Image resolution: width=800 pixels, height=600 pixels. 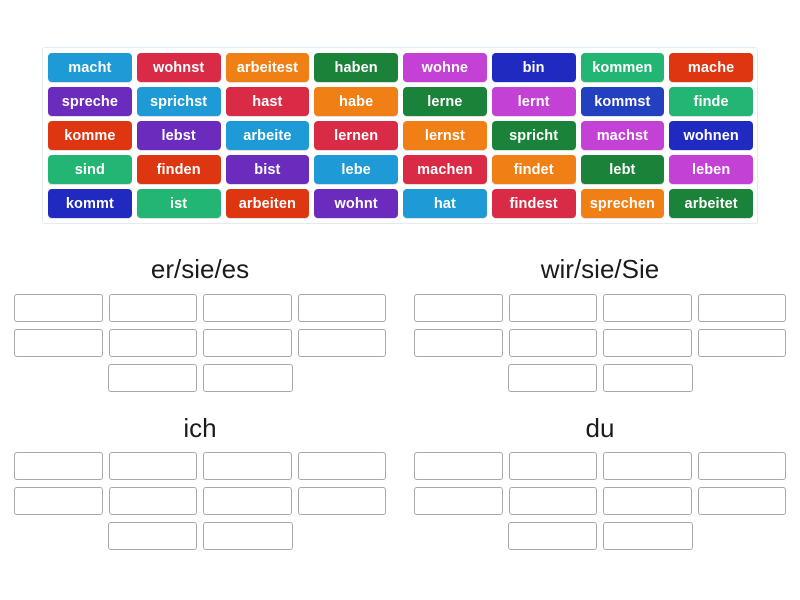 I want to click on answer-section: ich, so click(x=200, y=478).